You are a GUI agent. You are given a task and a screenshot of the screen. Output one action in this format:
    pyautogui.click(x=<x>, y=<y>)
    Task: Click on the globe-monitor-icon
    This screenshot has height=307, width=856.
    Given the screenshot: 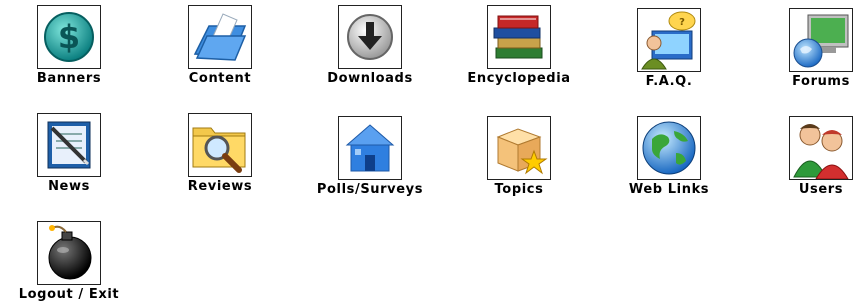 What is the action you would take?
    pyautogui.click(x=821, y=40)
    